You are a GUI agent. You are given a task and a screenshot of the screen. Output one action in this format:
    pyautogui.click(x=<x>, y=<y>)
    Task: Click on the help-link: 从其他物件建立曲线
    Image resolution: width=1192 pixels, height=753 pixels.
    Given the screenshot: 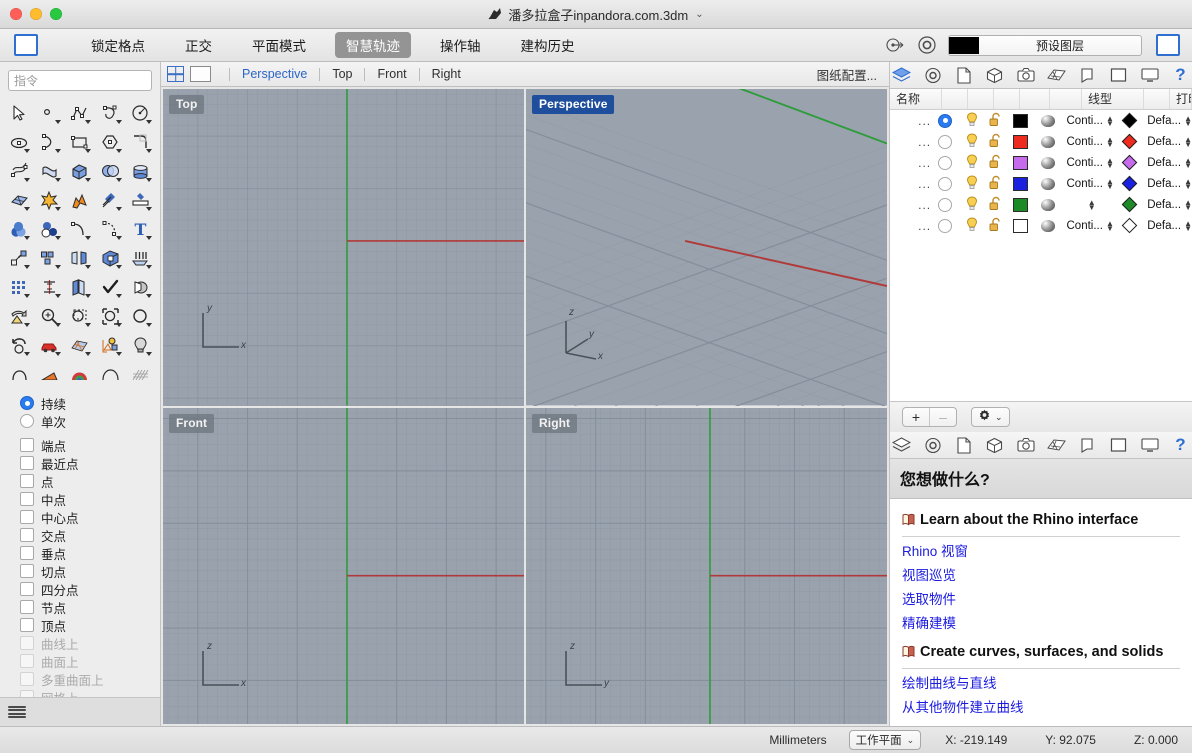 What is the action you would take?
    pyautogui.click(x=1041, y=708)
    